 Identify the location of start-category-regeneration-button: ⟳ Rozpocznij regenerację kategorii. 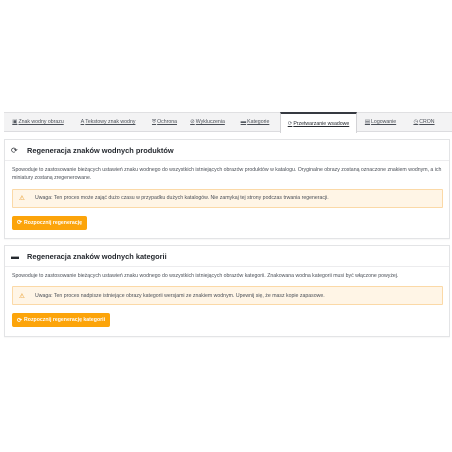
(61, 320).